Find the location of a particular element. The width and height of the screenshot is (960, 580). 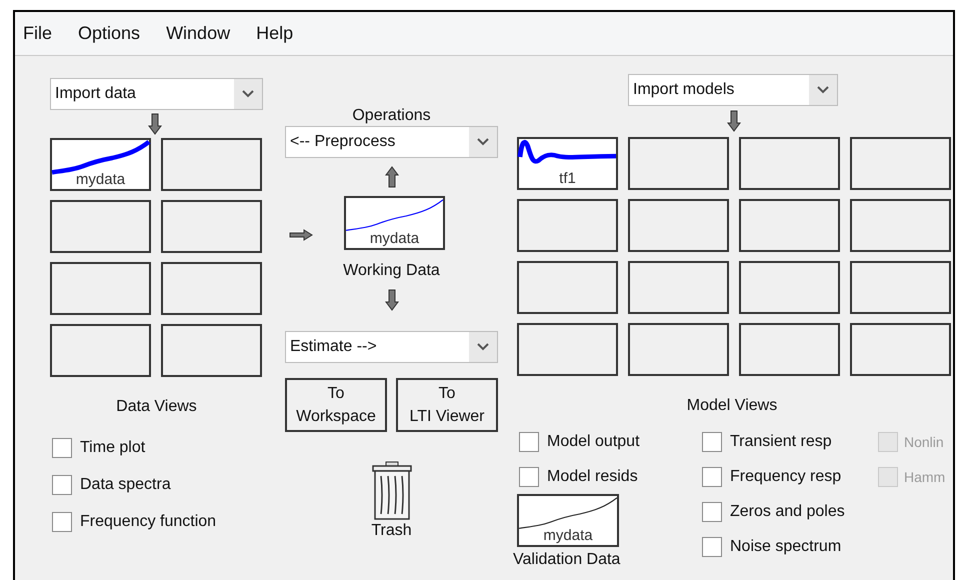

checkbox-label: Noise spectrum is located at coordinates (786, 547).